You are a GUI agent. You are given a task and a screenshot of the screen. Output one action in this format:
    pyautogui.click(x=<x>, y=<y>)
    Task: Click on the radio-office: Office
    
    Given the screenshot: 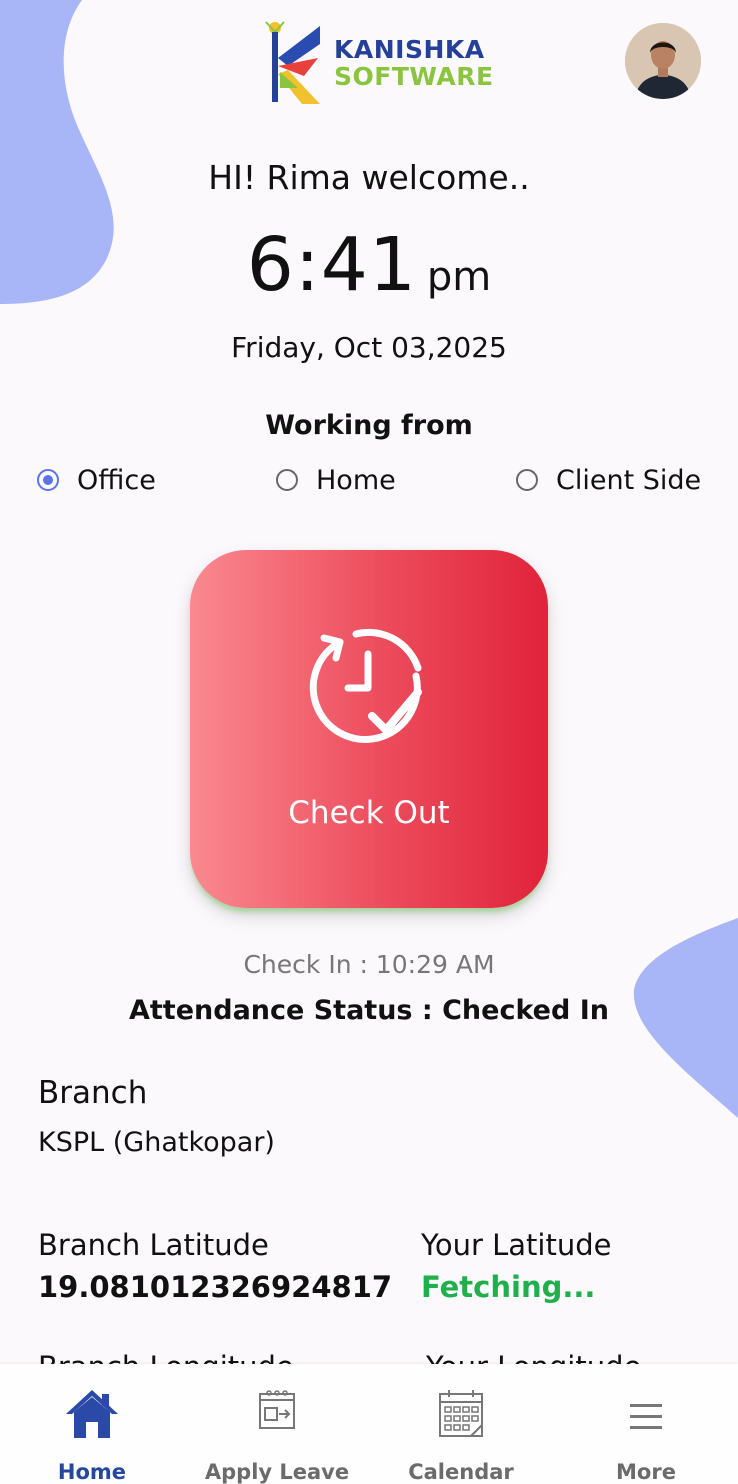 What is the action you would take?
    pyautogui.click(x=96, y=480)
    